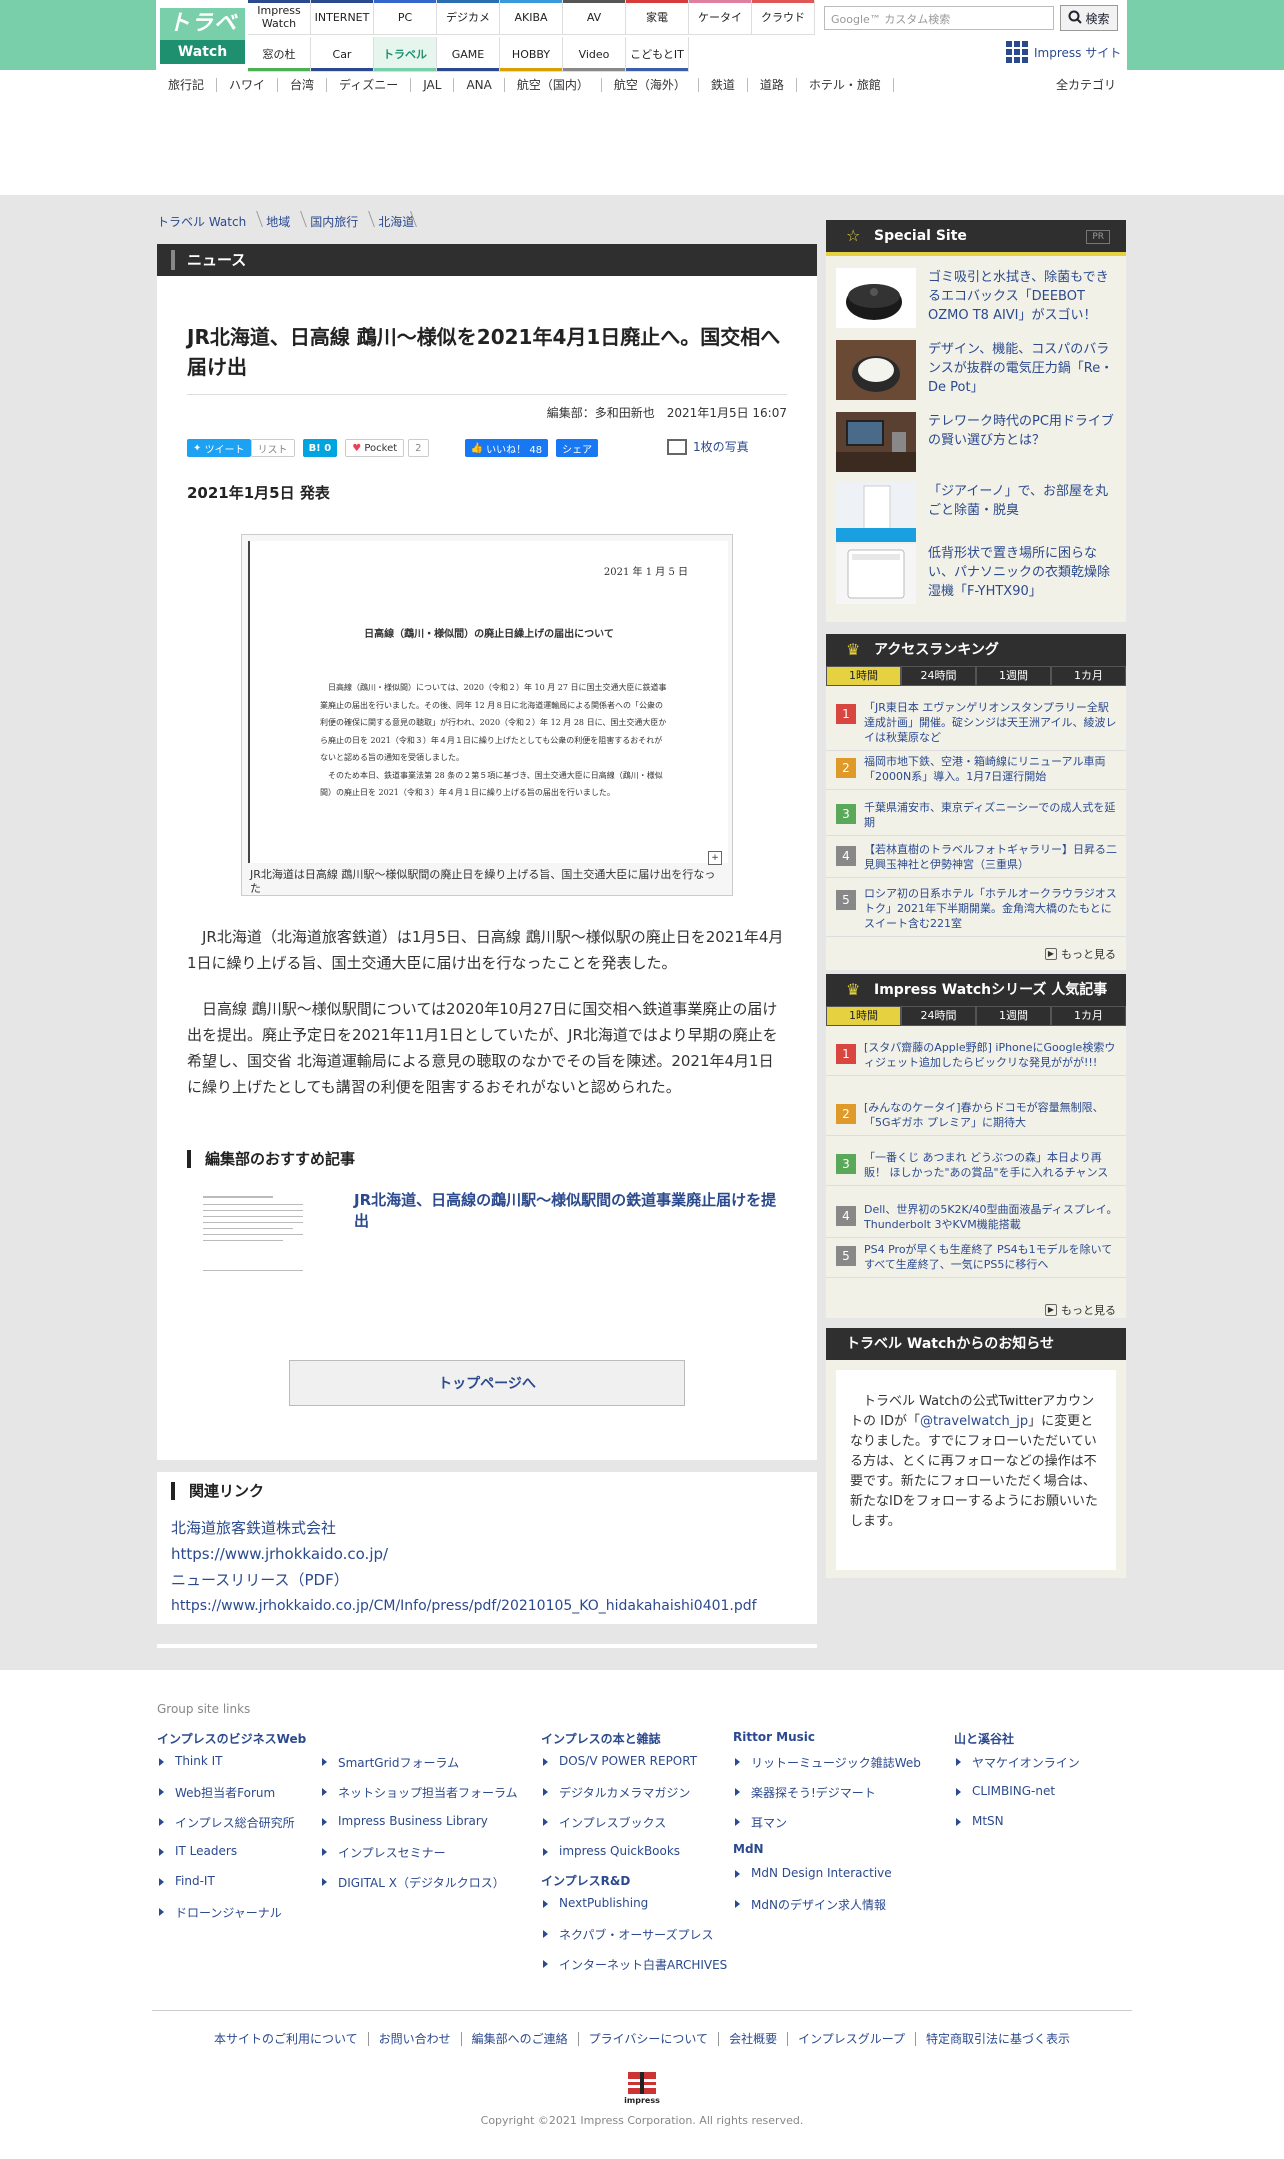 This screenshot has width=1284, height=2159. Describe the element at coordinates (208, 221) in the screenshot. I see `breadcrumb-item: トラベル Watch` at that location.